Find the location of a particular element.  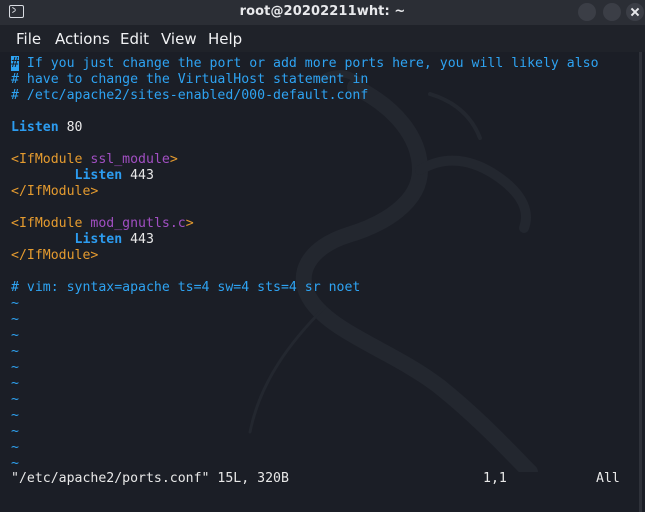

menu-file: File is located at coordinates (28, 39).